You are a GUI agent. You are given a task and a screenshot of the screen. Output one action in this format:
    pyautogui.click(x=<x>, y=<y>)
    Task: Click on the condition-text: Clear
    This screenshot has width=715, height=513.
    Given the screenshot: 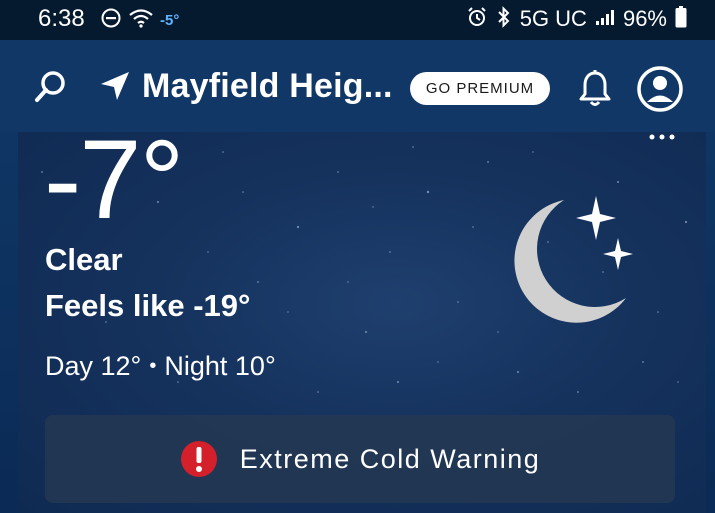 What is the action you would take?
    pyautogui.click(x=84, y=259)
    